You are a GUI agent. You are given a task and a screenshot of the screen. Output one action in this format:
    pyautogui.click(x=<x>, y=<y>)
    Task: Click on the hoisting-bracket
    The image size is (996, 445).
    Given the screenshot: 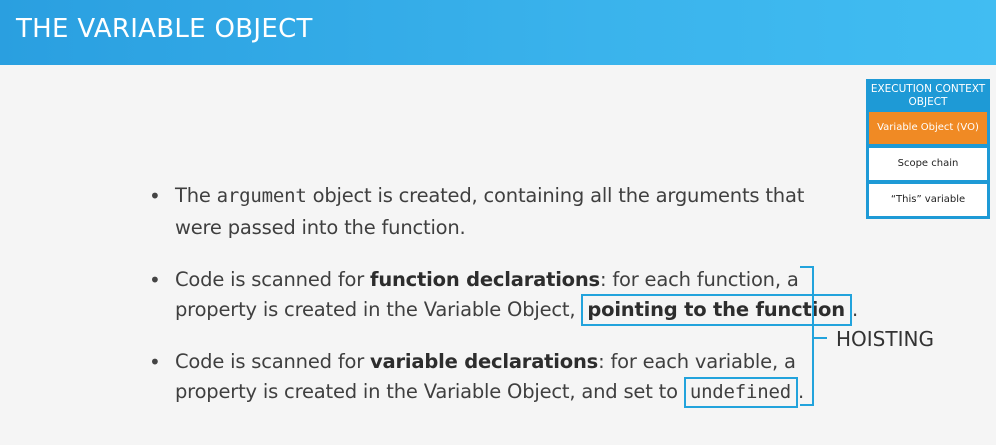 What is the action you would take?
    pyautogui.click(x=807, y=336)
    